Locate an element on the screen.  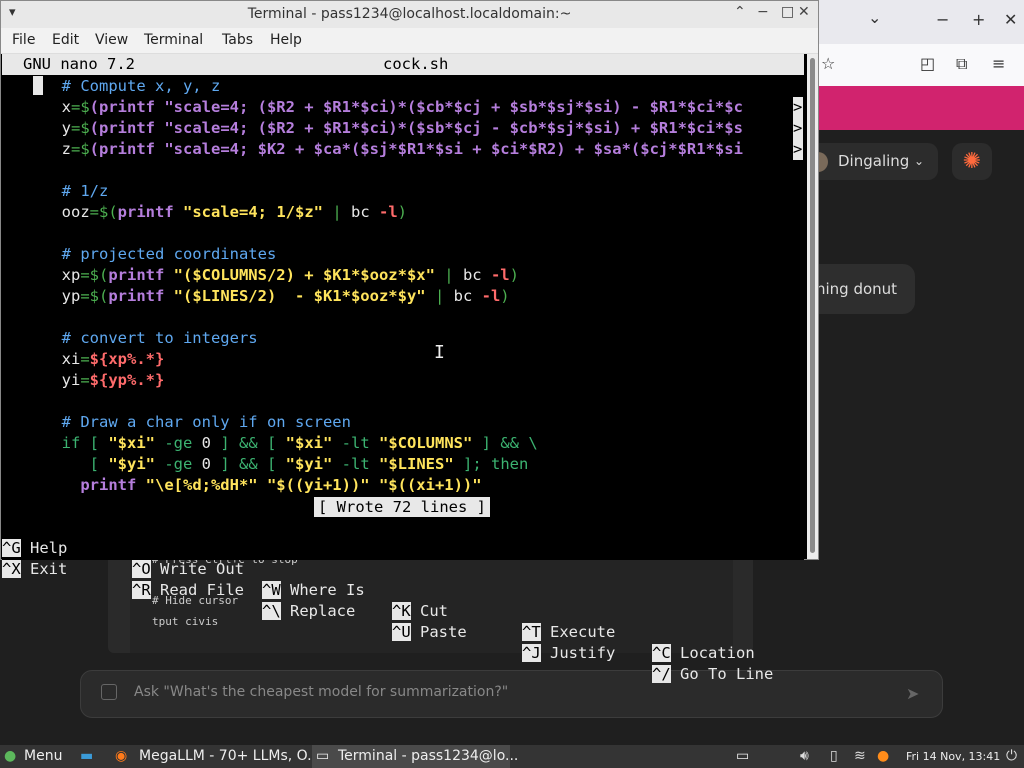
account-switcher: Dingaling ⌄ is located at coordinates (869, 161).